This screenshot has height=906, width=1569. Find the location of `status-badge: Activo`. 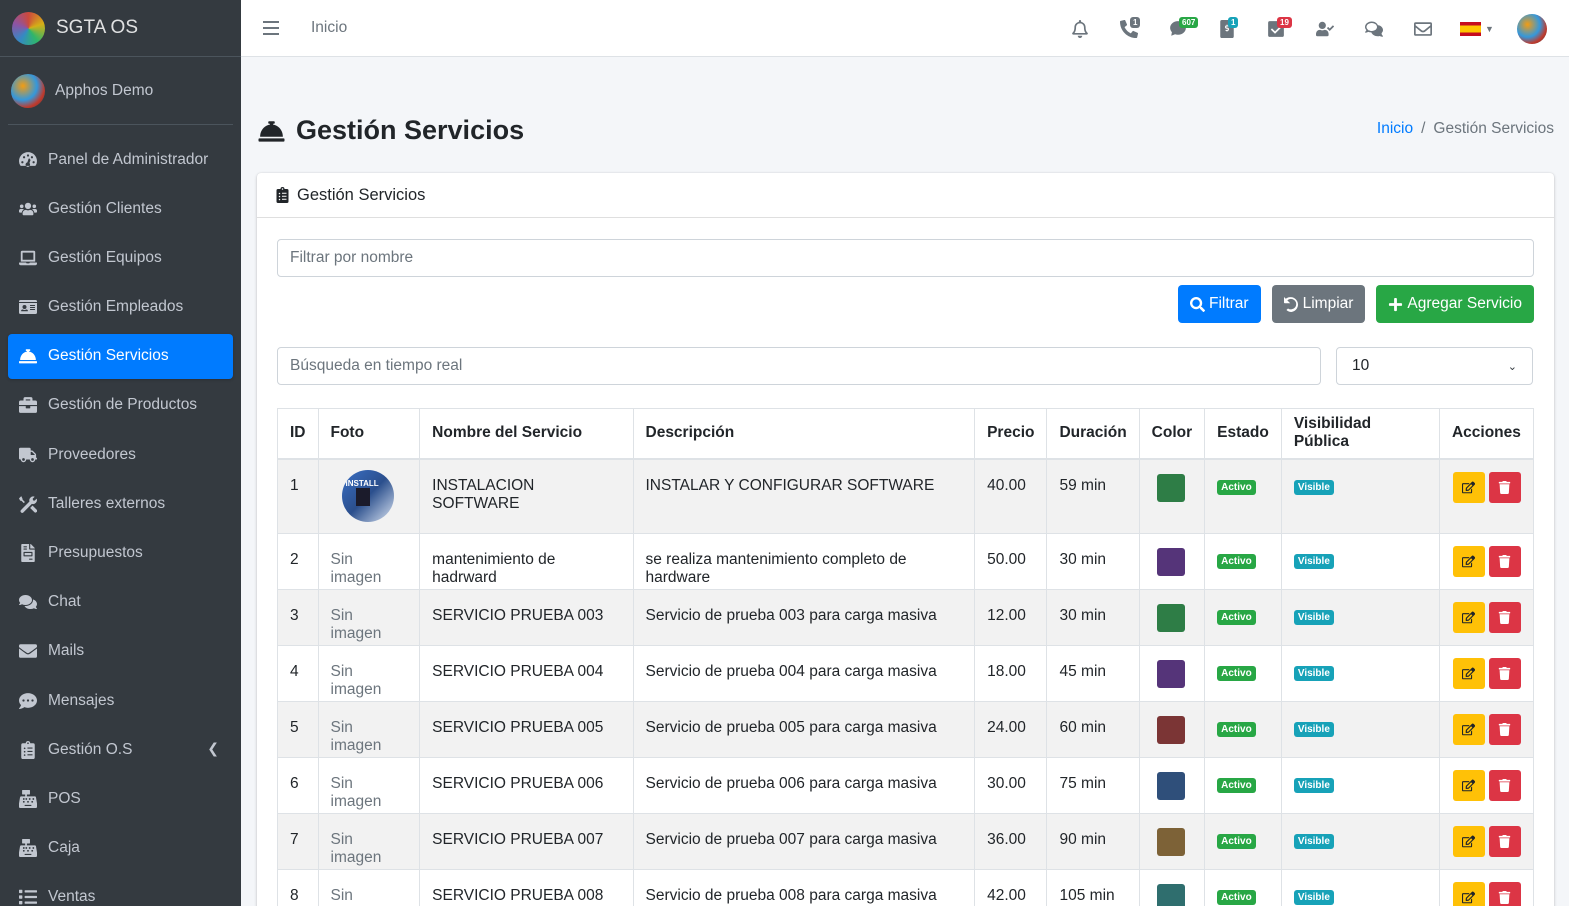

status-badge: Activo is located at coordinates (1236, 617).